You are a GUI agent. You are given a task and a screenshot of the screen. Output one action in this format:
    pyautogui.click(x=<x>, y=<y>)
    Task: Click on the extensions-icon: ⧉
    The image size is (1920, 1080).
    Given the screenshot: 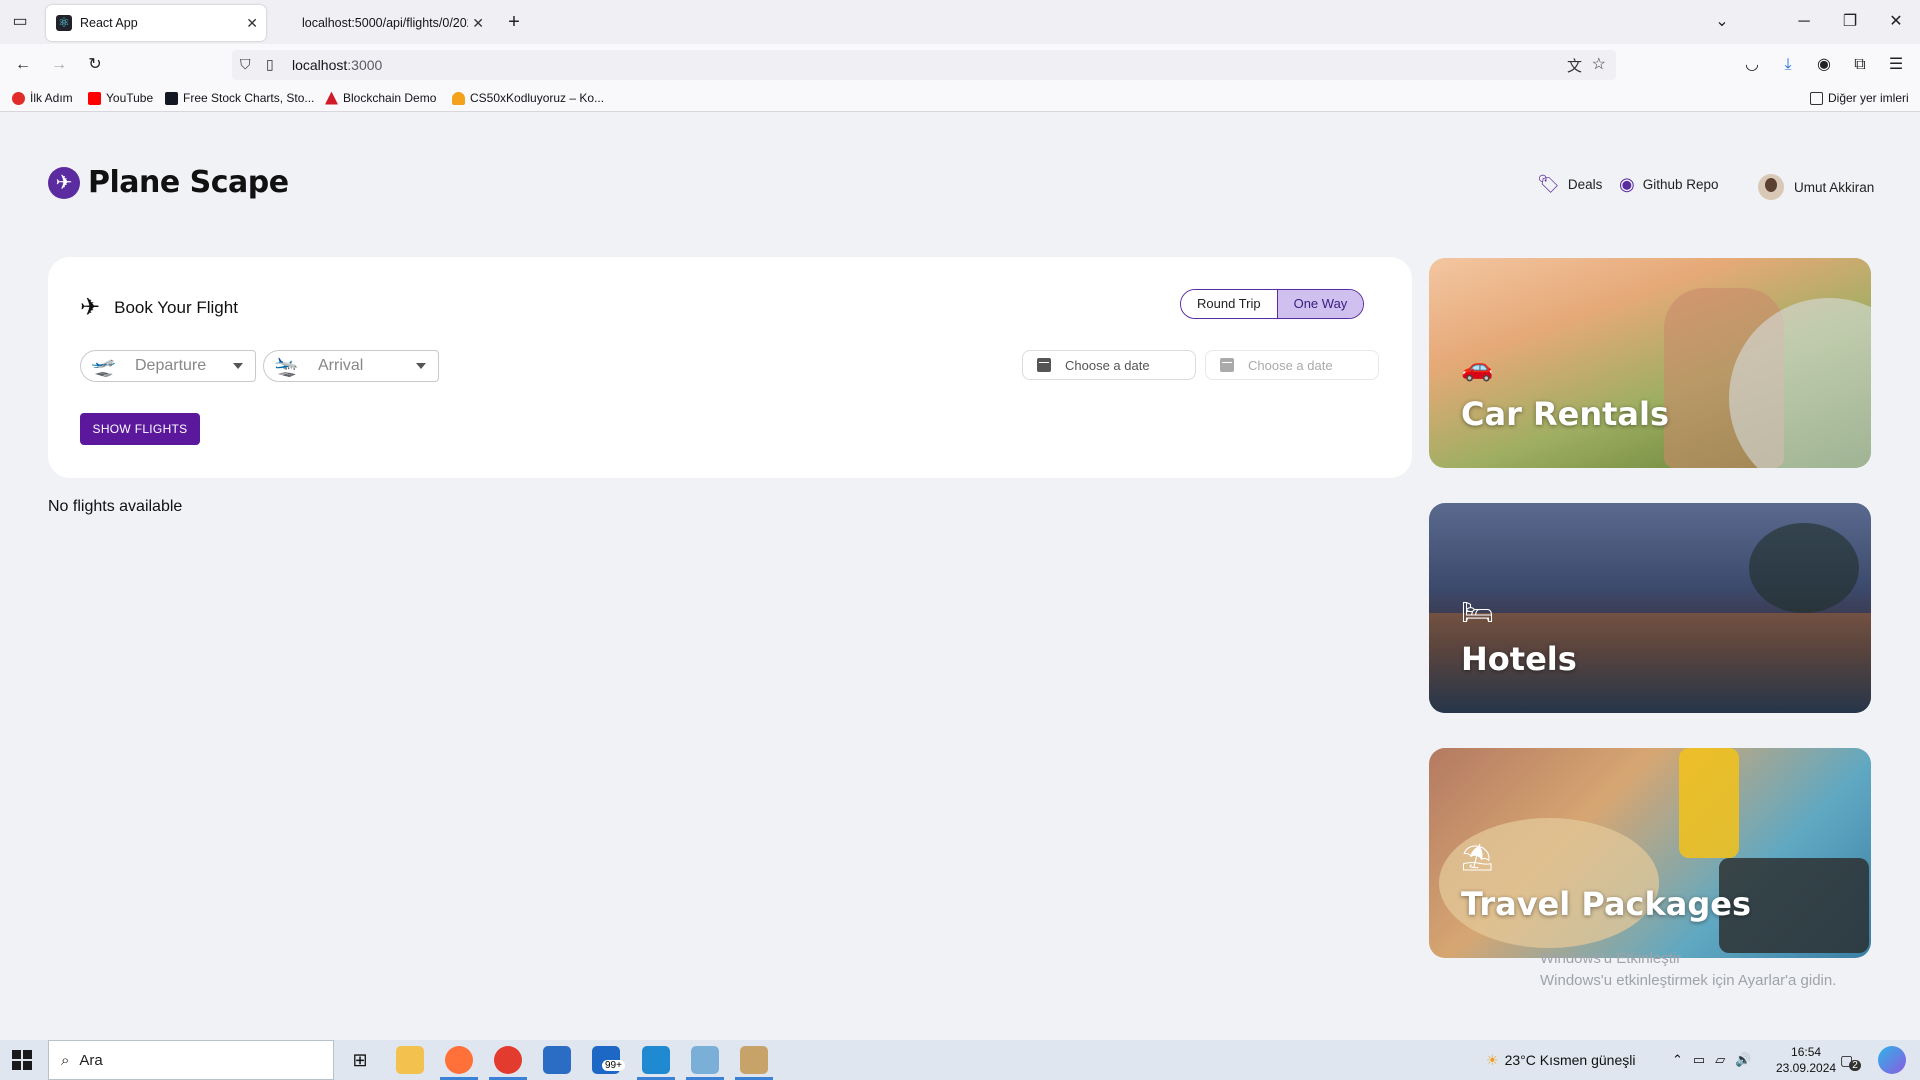 What is the action you would take?
    pyautogui.click(x=1860, y=65)
    